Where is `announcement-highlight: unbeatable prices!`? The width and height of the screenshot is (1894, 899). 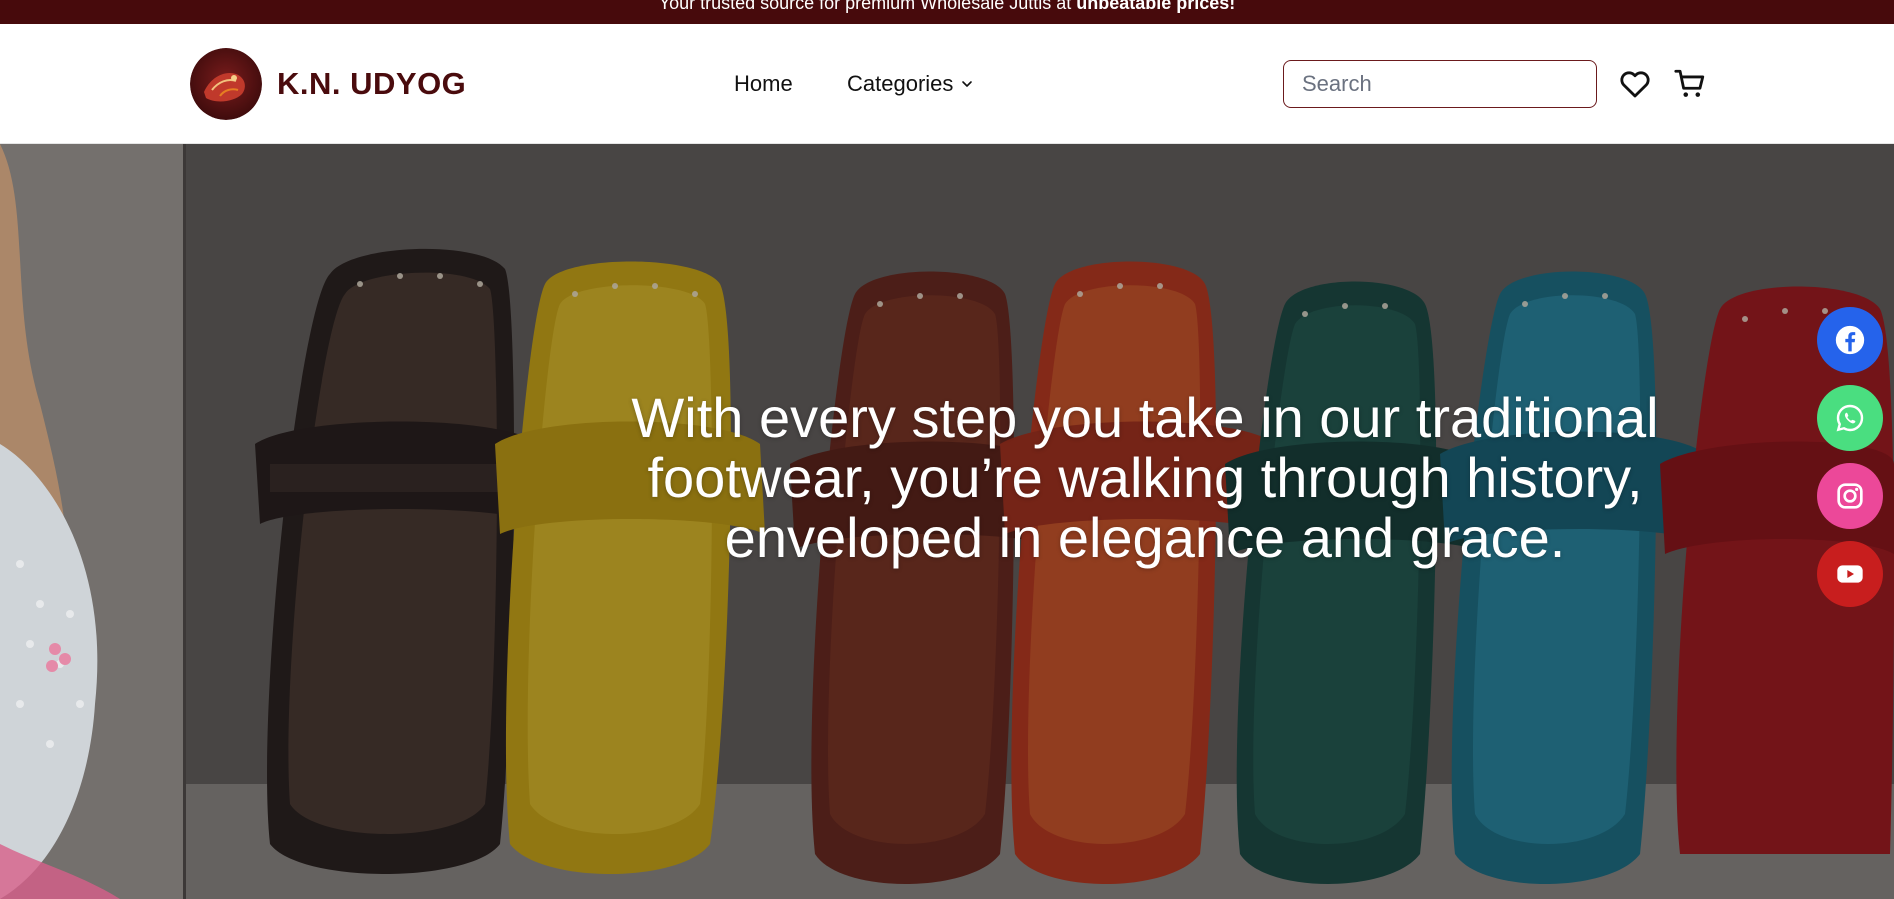
announcement-highlight: unbeatable prices! is located at coordinates (1156, 6).